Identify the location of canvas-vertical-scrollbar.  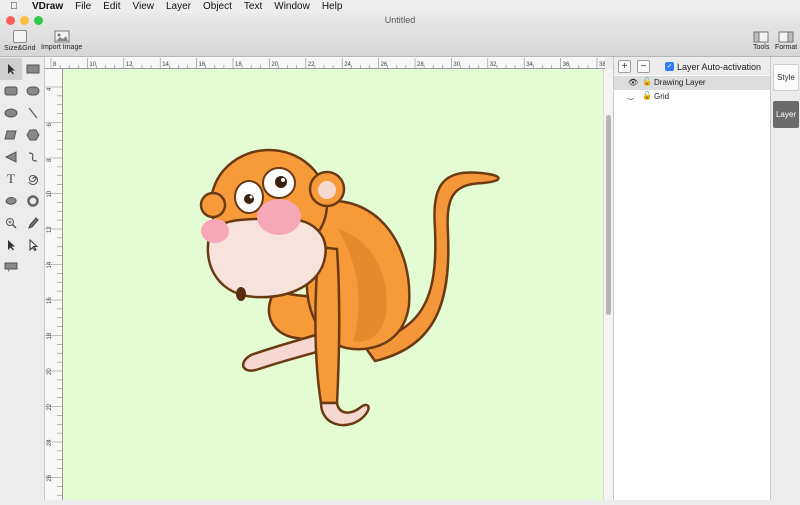
(608, 284).